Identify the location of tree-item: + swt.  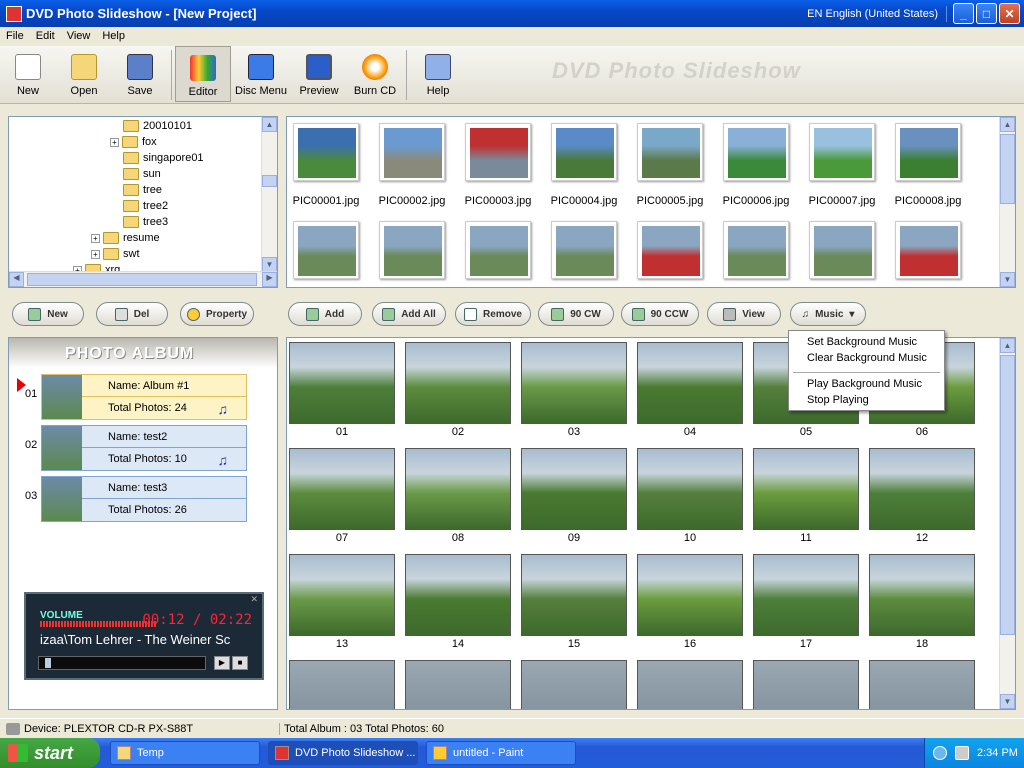
(115, 254).